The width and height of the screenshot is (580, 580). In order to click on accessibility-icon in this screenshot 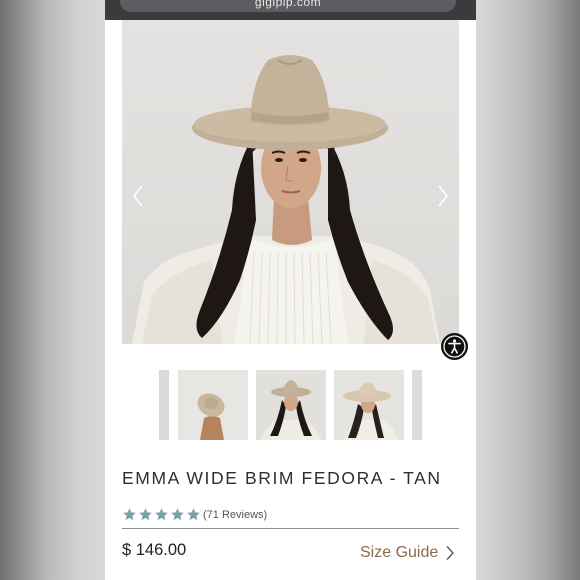, I will do `click(454, 346)`.